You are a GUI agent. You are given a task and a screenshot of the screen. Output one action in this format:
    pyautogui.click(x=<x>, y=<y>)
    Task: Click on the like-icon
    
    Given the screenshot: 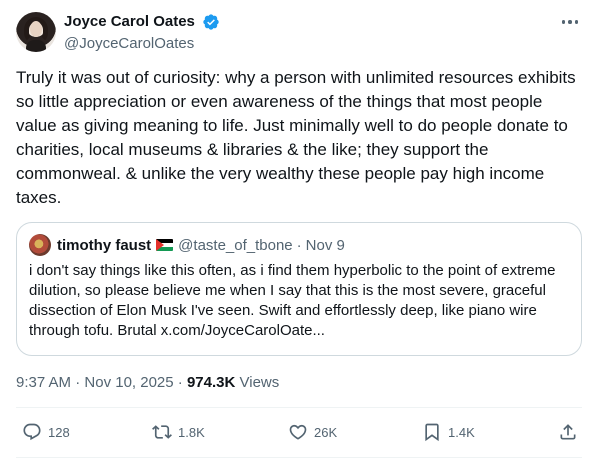 What is the action you would take?
    pyautogui.click(x=298, y=432)
    